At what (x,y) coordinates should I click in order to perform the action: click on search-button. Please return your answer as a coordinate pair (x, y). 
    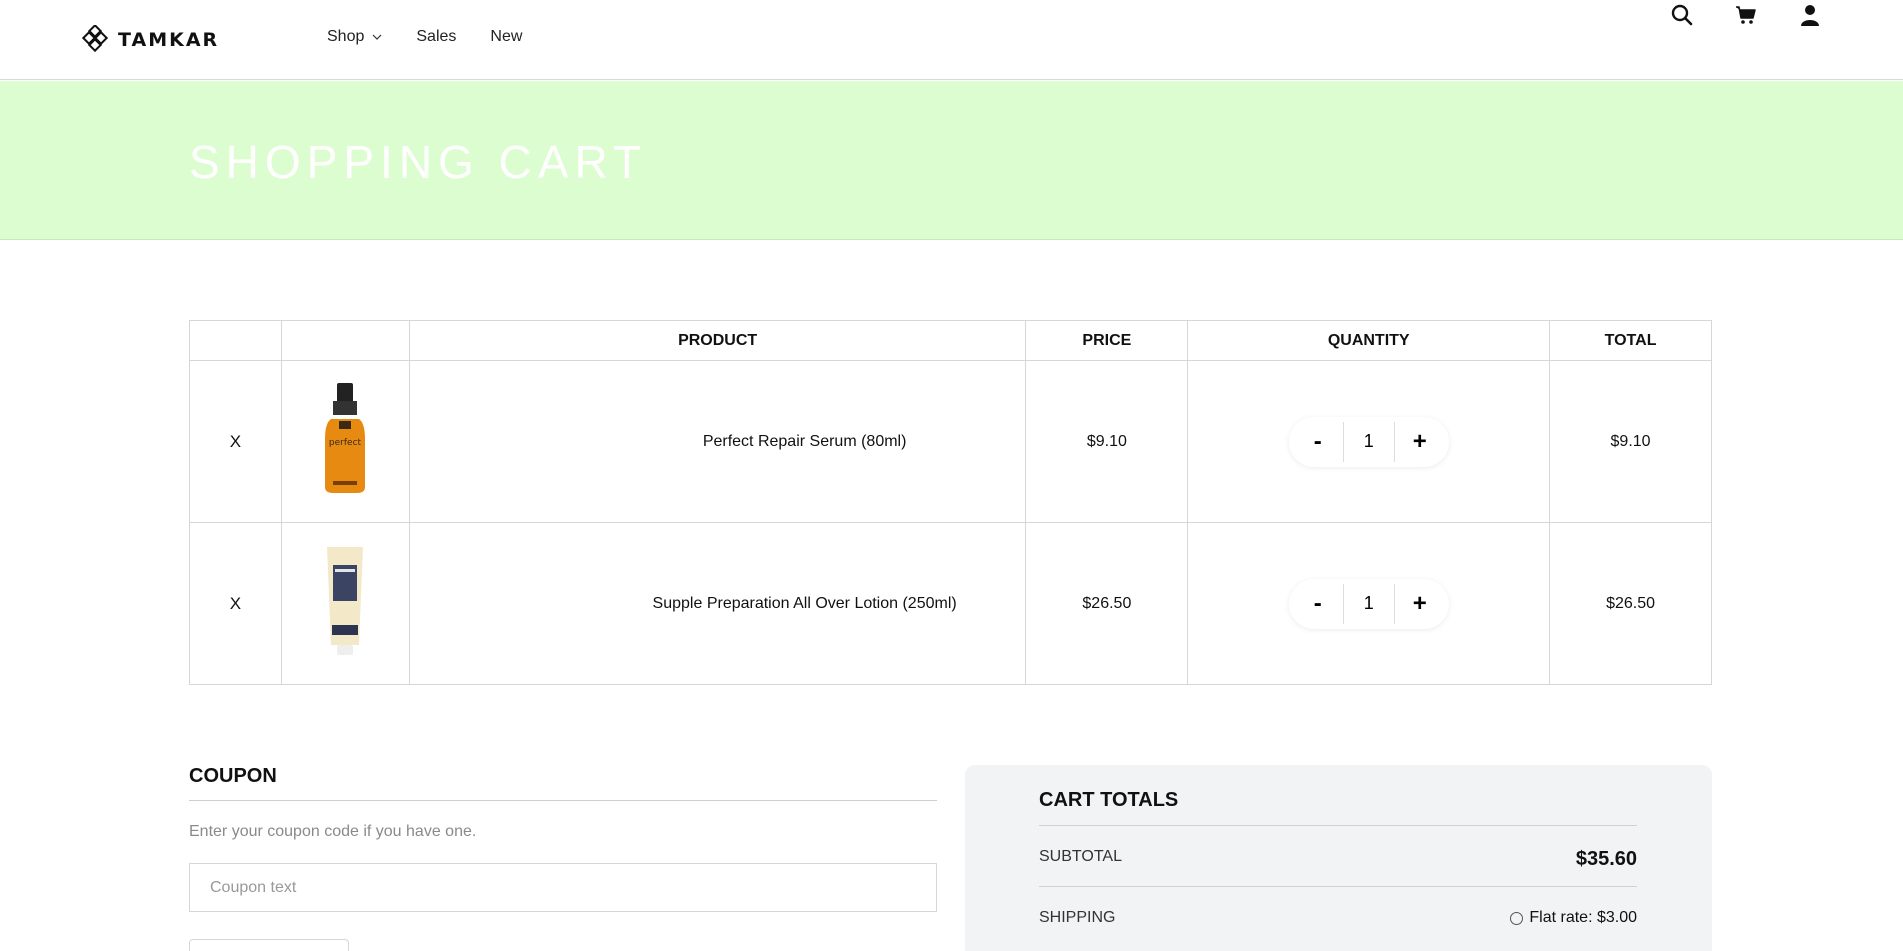
    Looking at the image, I should click on (1682, 15).